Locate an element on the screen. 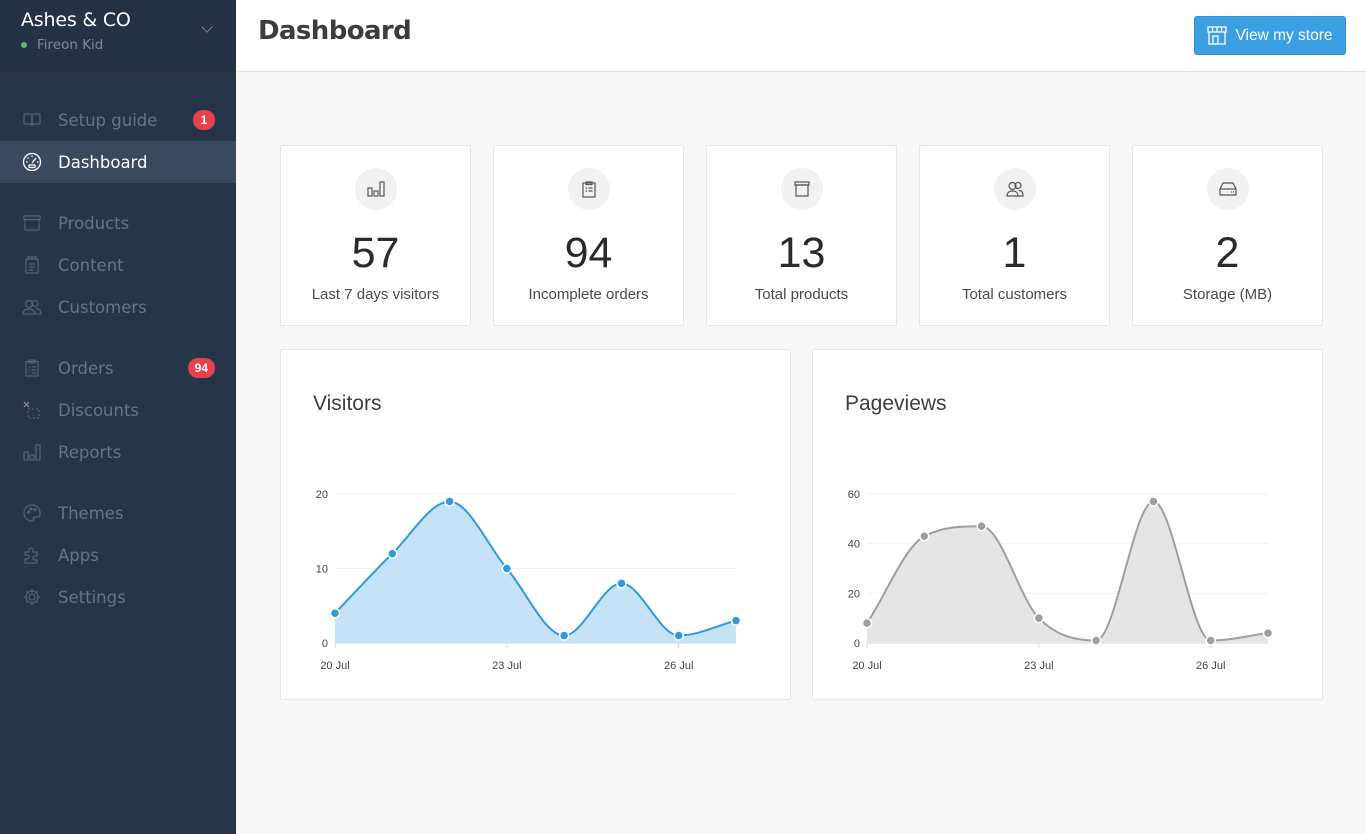 This screenshot has height=834, width=1366. gear-icon is located at coordinates (32, 597).